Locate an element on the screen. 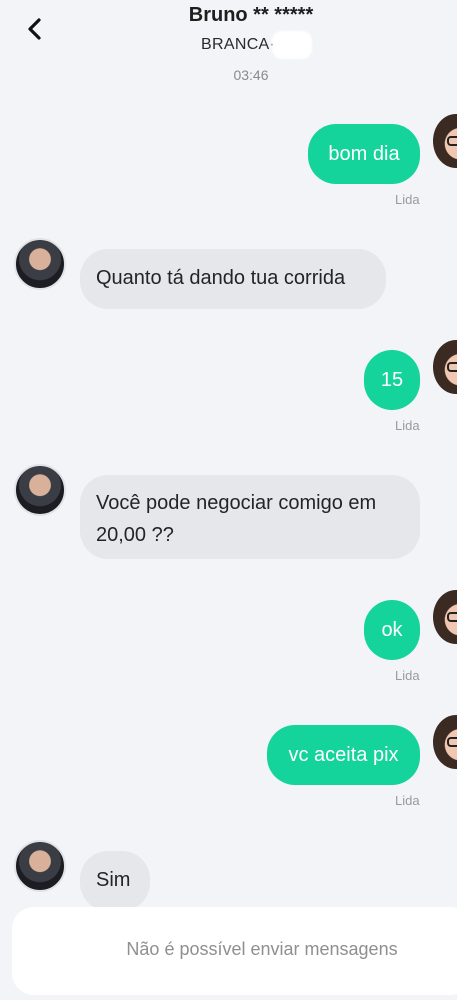  disabled-notice: Não é possível enviar mensagens is located at coordinates (262, 949).